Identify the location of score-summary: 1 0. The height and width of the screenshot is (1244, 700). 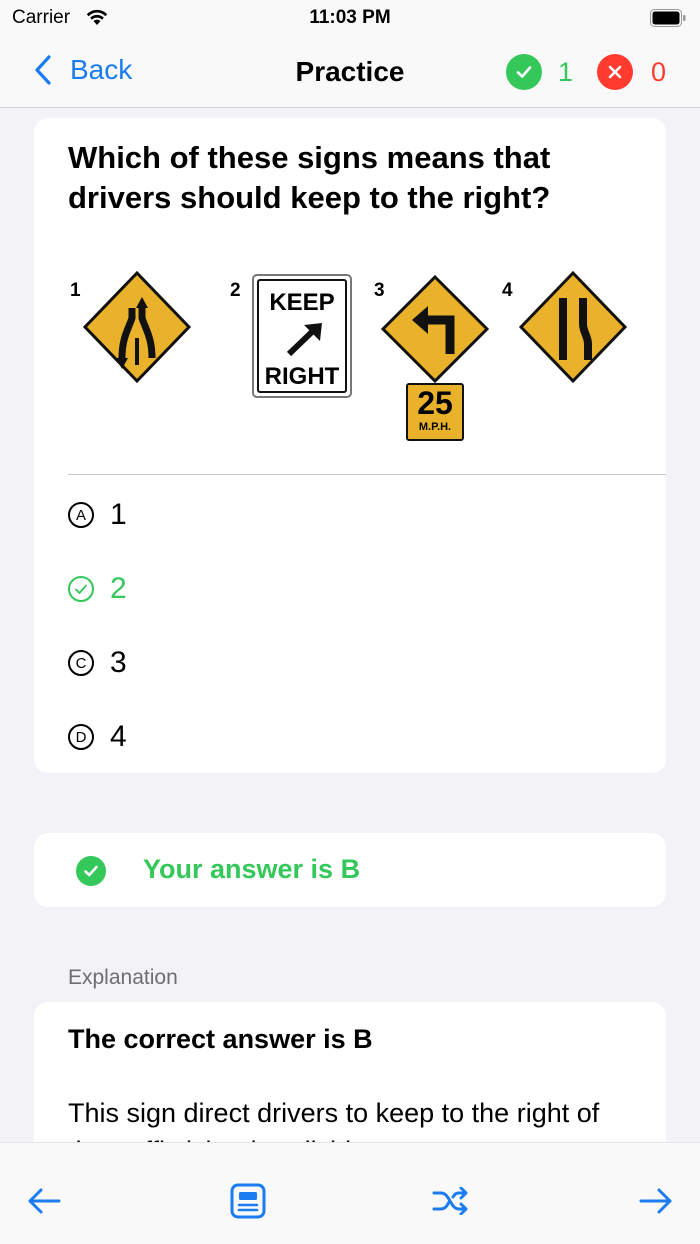
(585, 72).